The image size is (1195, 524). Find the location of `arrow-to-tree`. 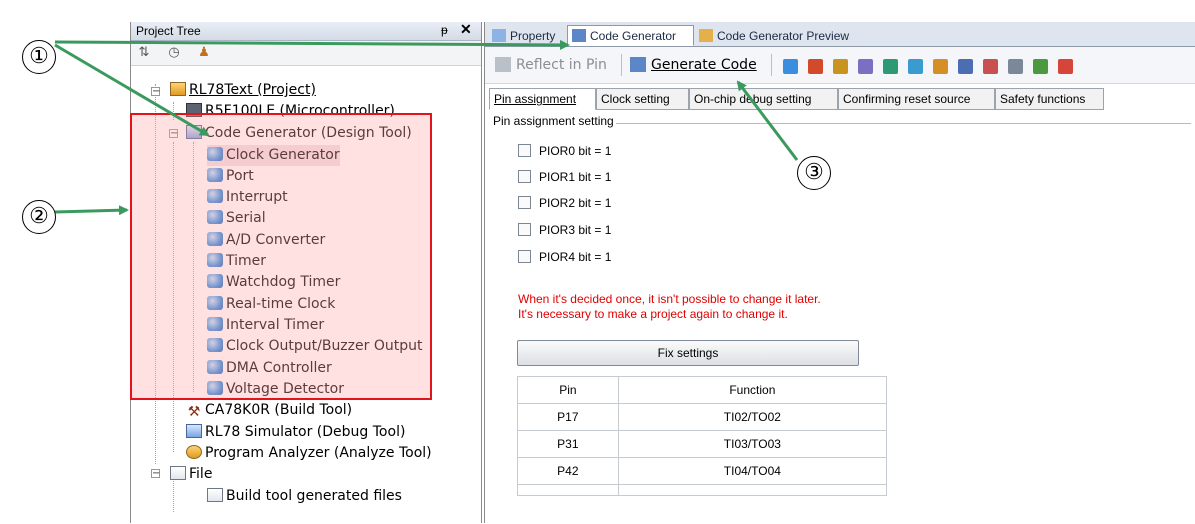

arrow-to-tree is located at coordinates (132, 90).